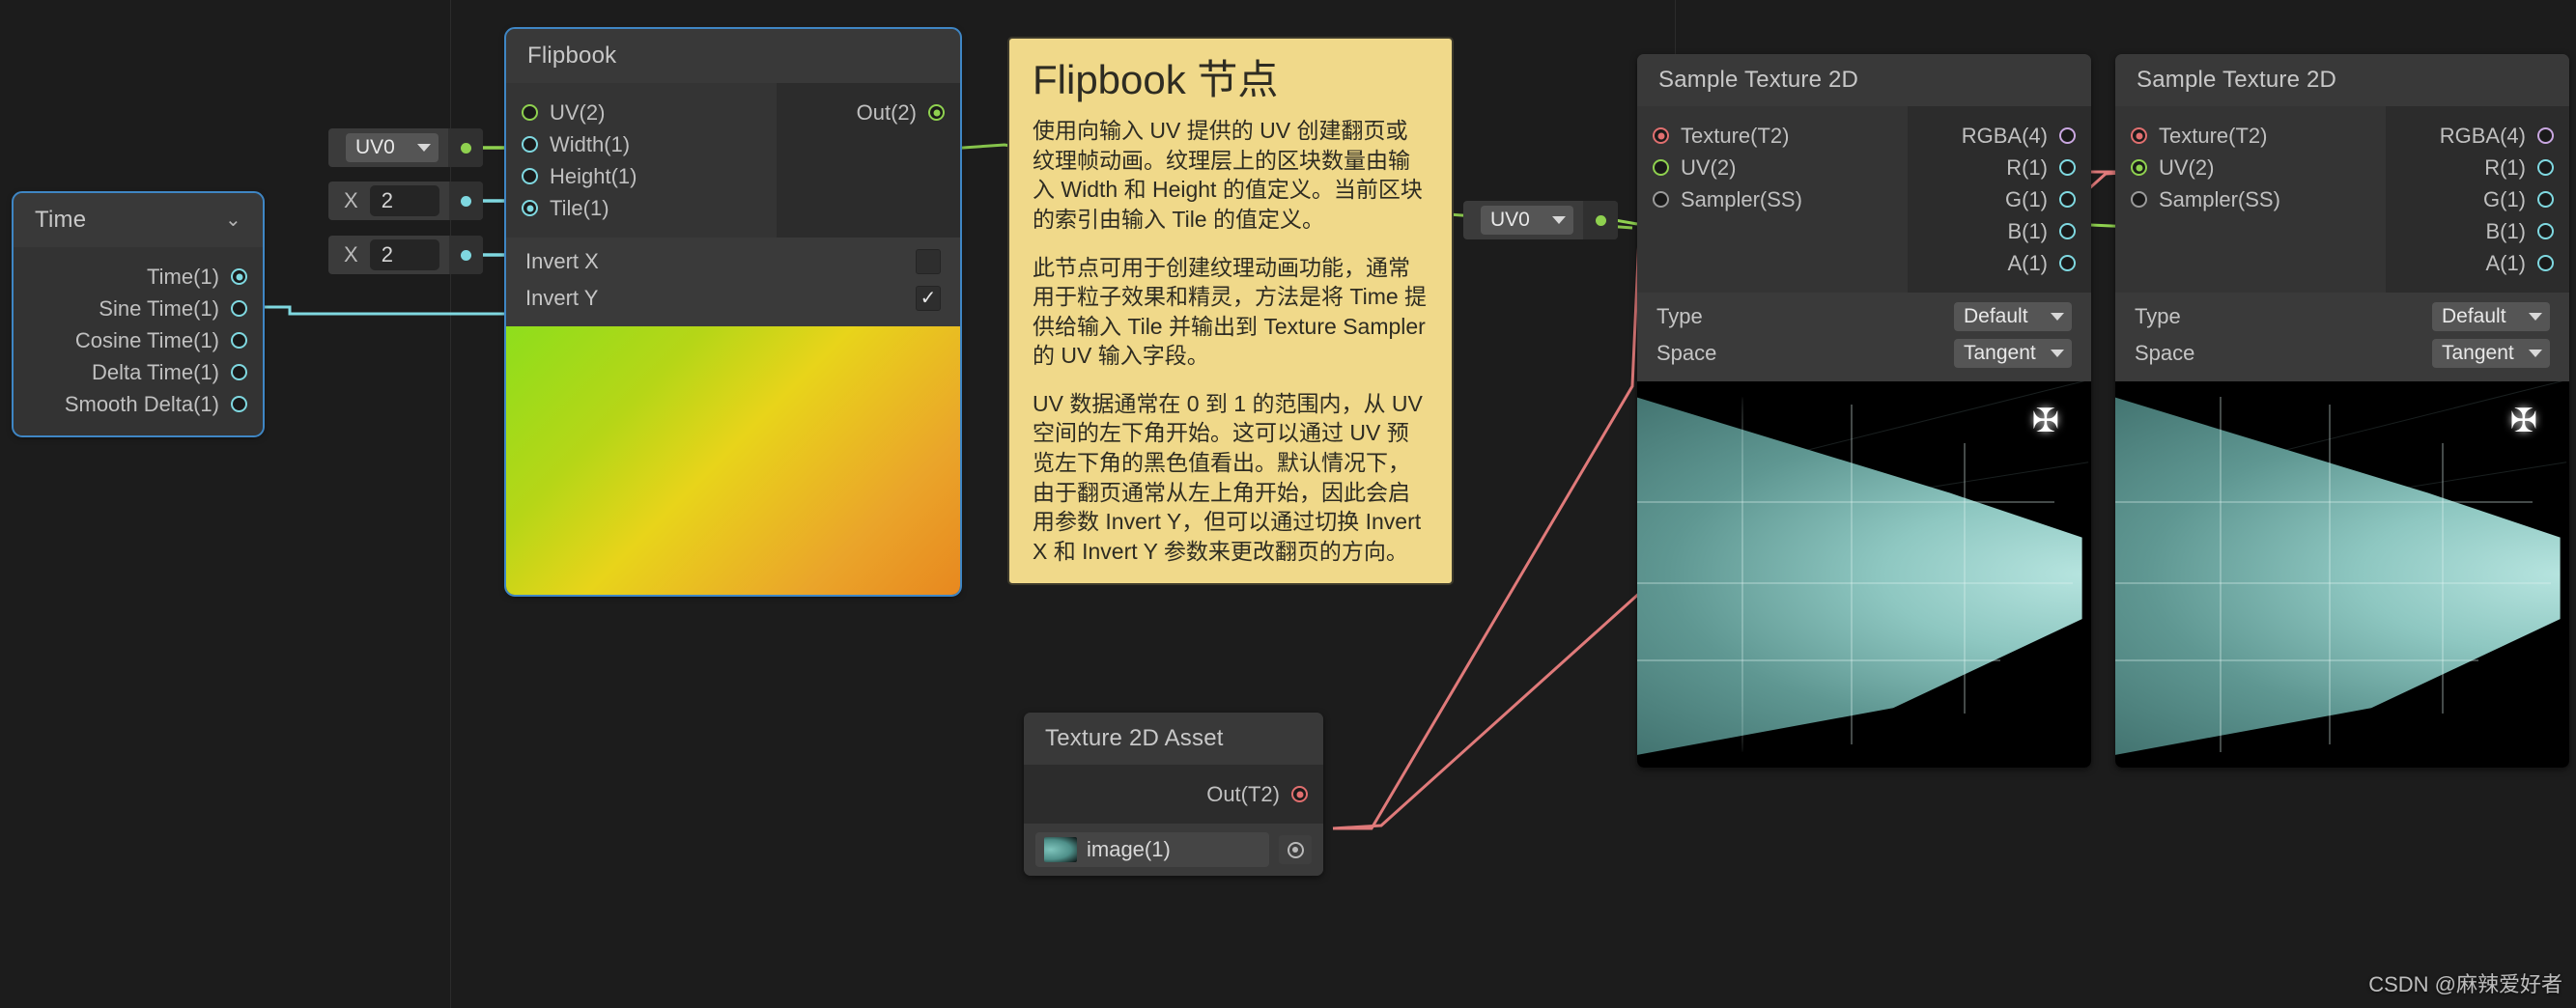 The height and width of the screenshot is (1008, 2576). Describe the element at coordinates (1295, 850) in the screenshot. I see `object-picker-icon` at that location.